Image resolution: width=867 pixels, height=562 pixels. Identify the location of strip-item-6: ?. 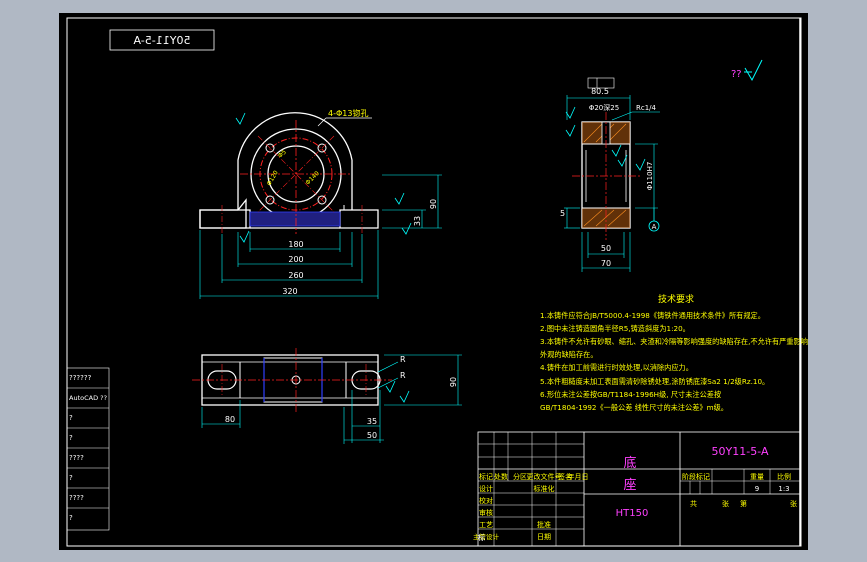
(71, 478).